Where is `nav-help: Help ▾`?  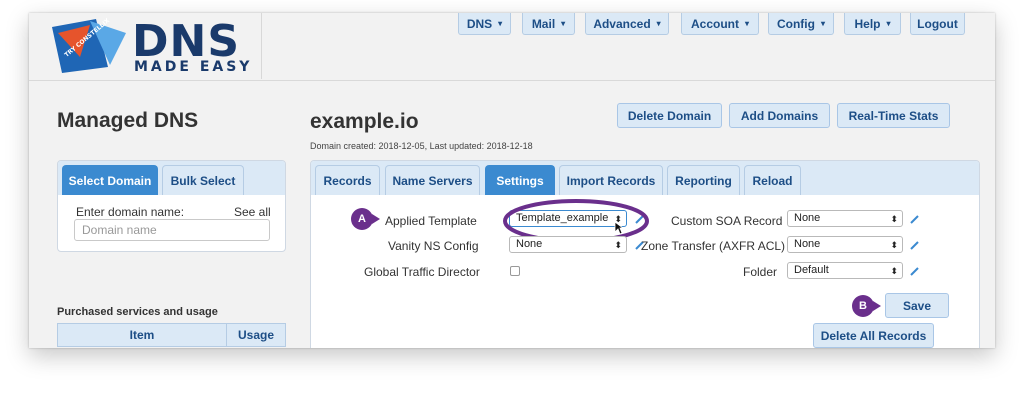
nav-help: Help ▾ is located at coordinates (872, 24).